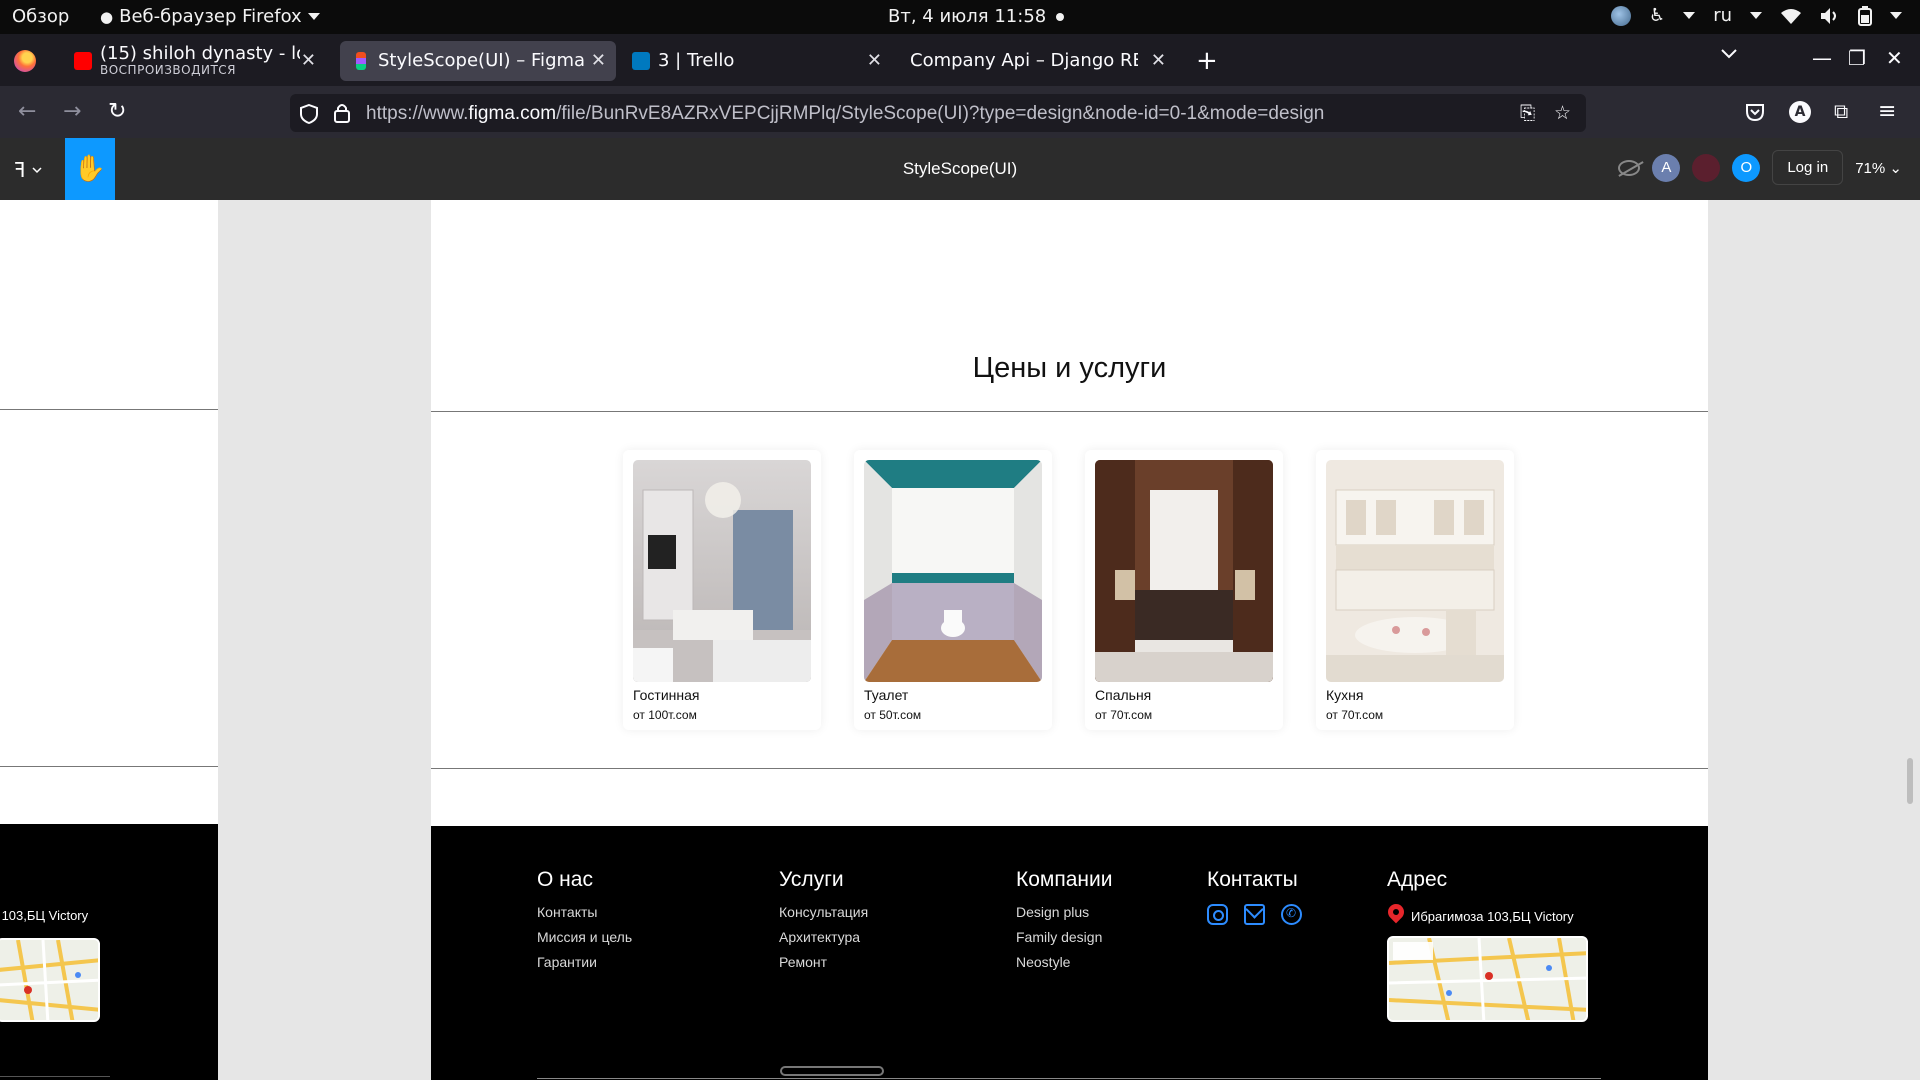 The image size is (1920, 1080). I want to click on service-card-kitchen: Кухня от 70т.сом, so click(1415, 590).